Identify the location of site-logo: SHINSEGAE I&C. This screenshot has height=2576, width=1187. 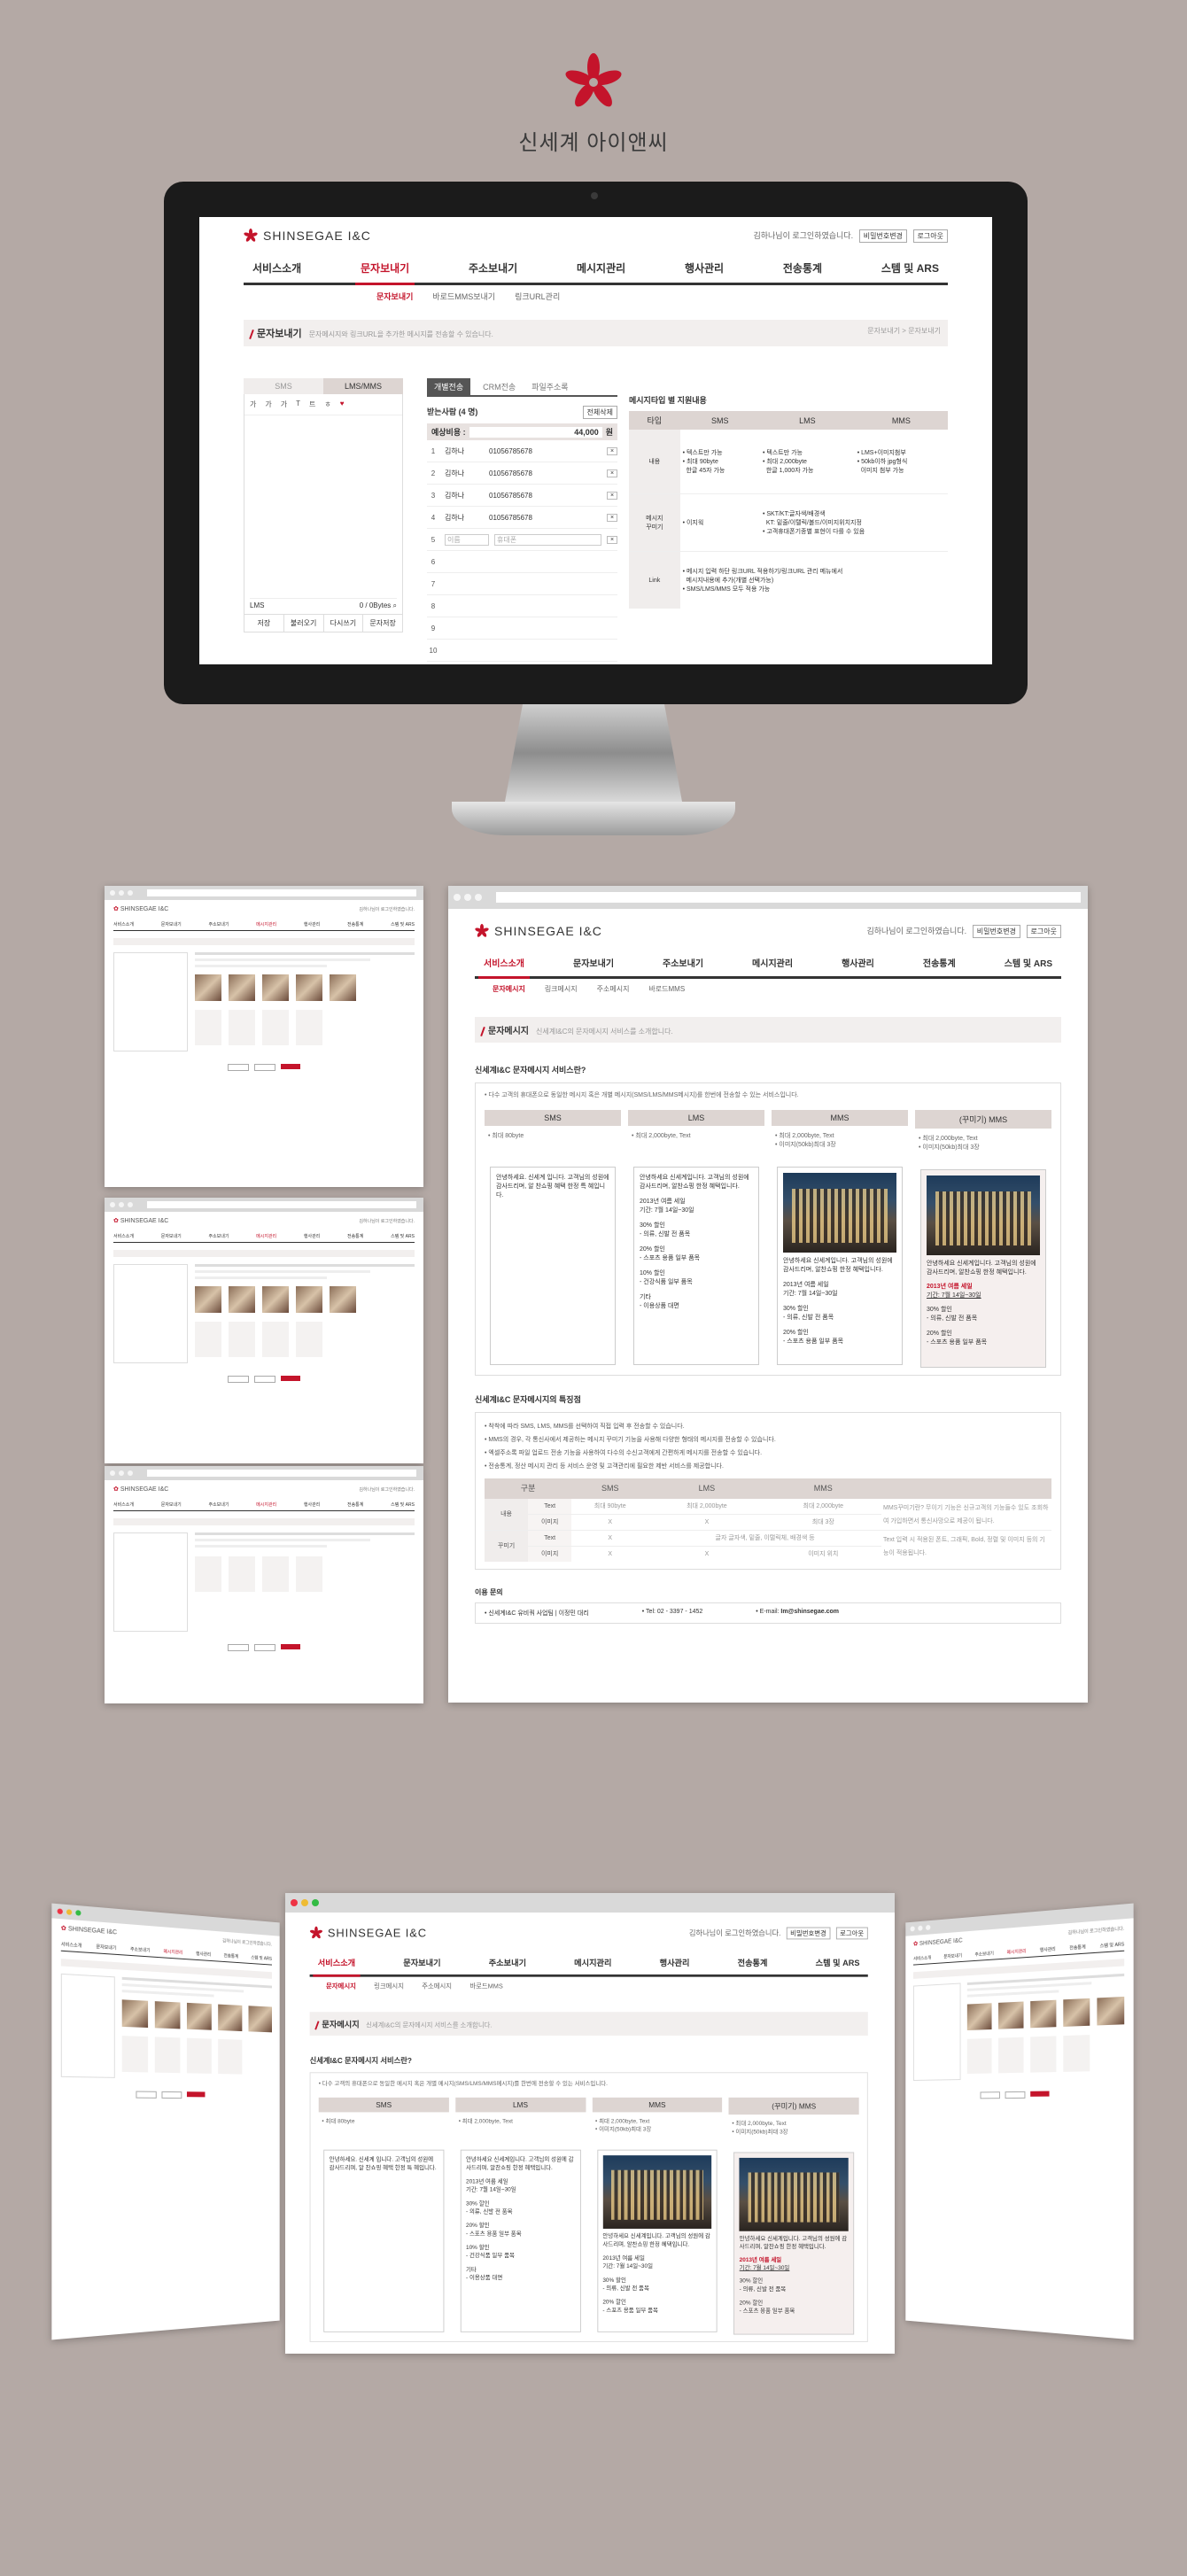
(307, 235).